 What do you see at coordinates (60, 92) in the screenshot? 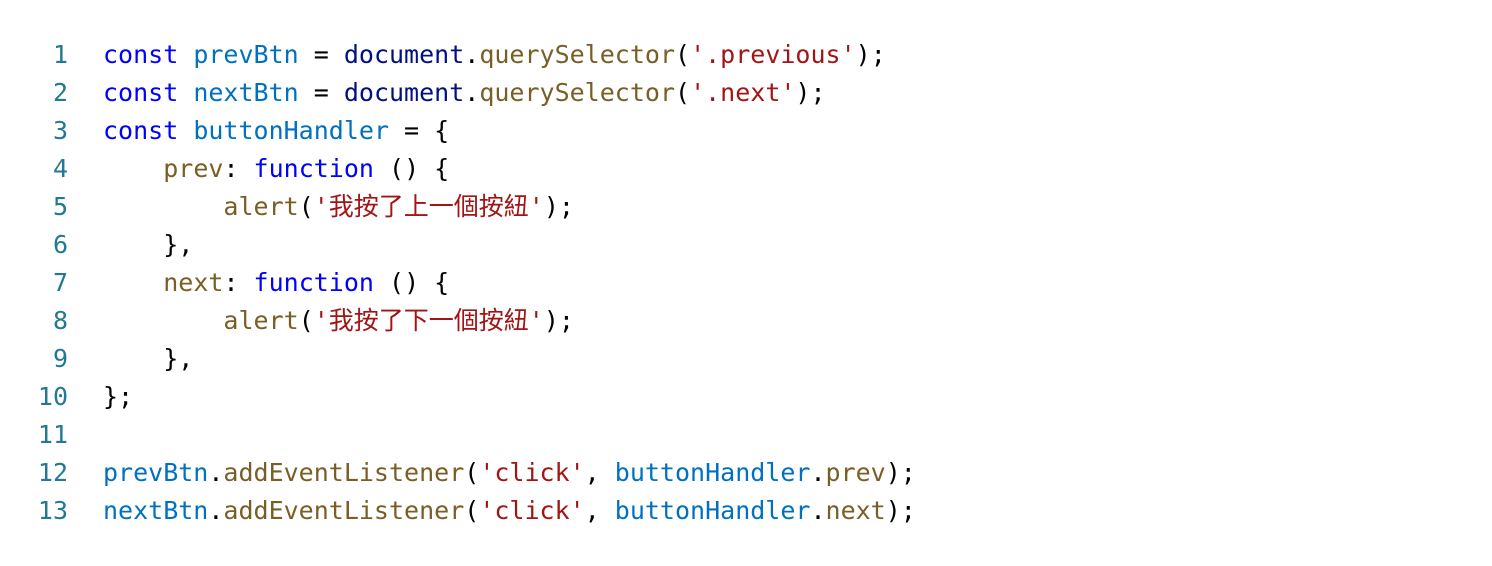
I see `line-number: 2` at bounding box center [60, 92].